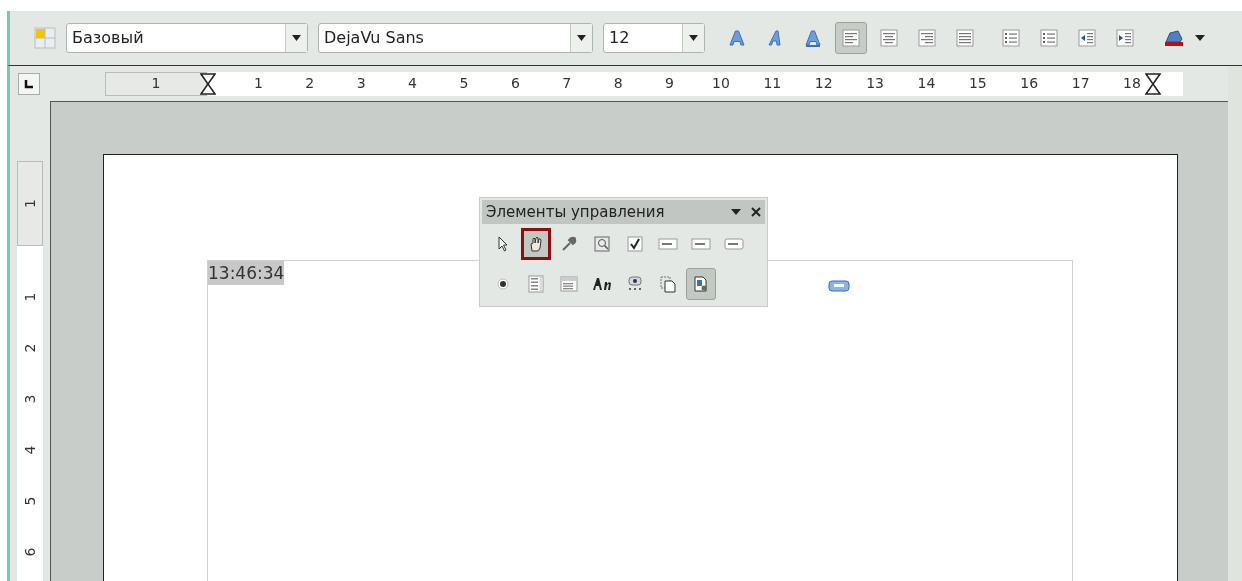 The height and width of the screenshot is (581, 1242). What do you see at coordinates (927, 38) in the screenshot?
I see `align-right-icon` at bounding box center [927, 38].